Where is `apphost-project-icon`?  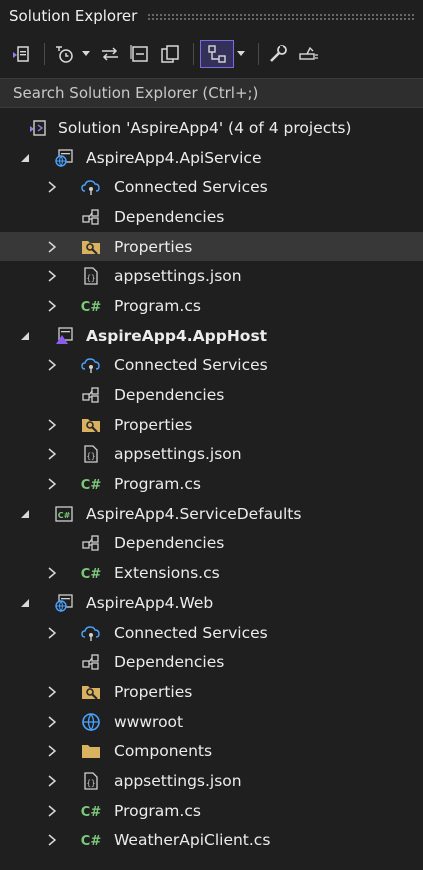 apphost-project-icon is located at coordinates (64, 336).